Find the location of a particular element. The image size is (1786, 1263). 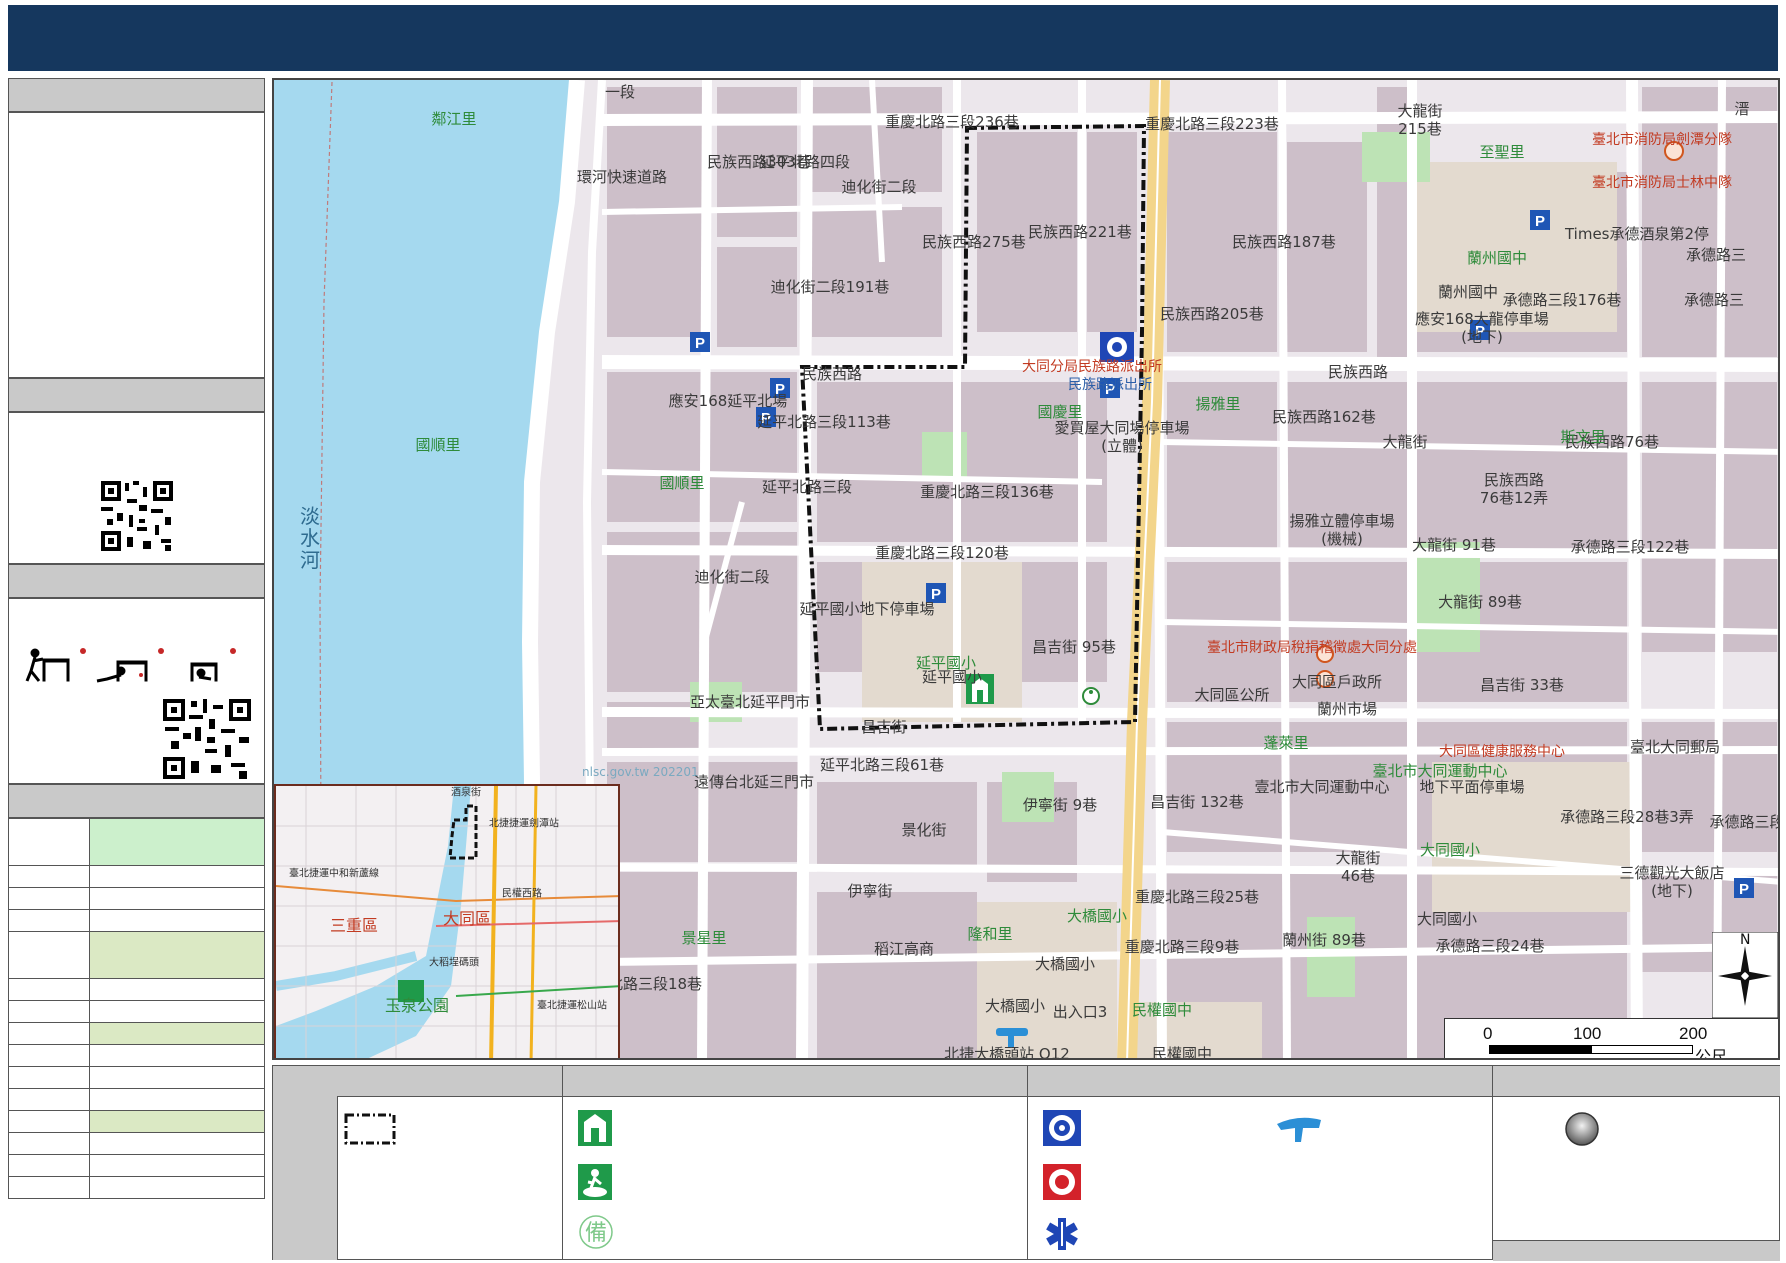

map-street-label: 出入口3 is located at coordinates (1080, 1012).